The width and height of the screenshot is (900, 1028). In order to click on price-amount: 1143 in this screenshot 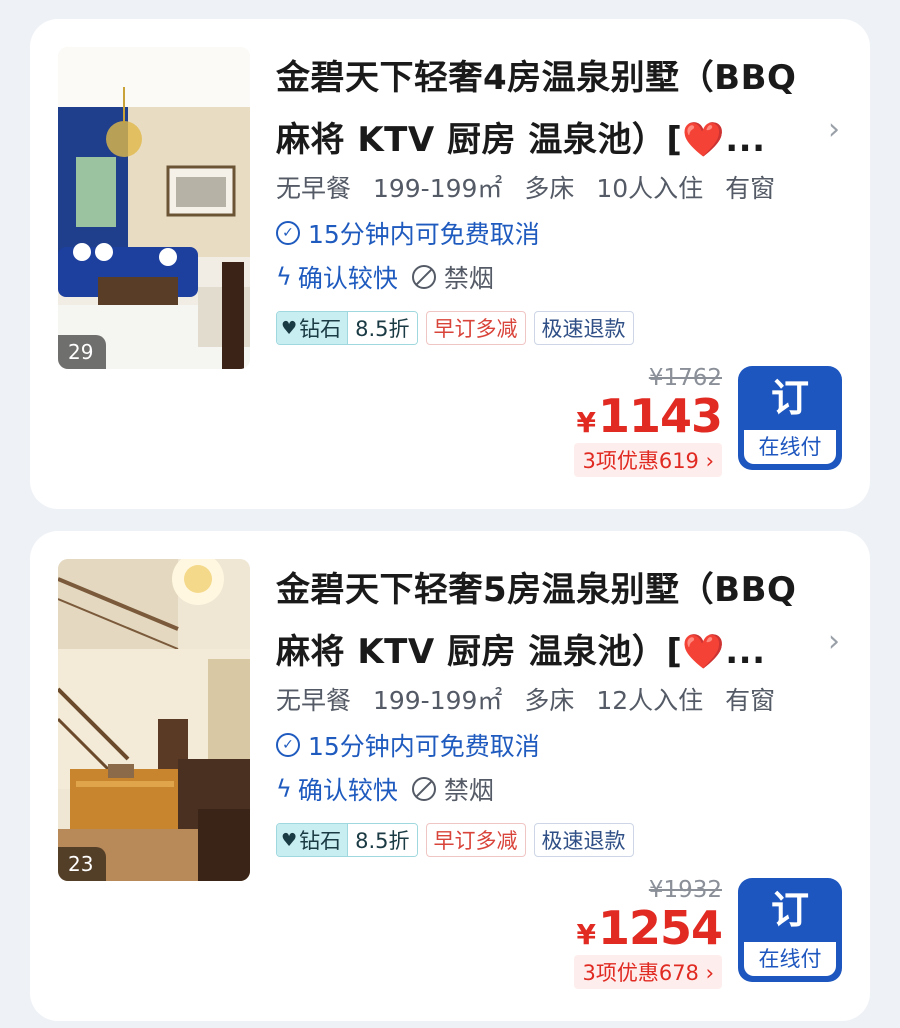, I will do `click(660, 416)`.